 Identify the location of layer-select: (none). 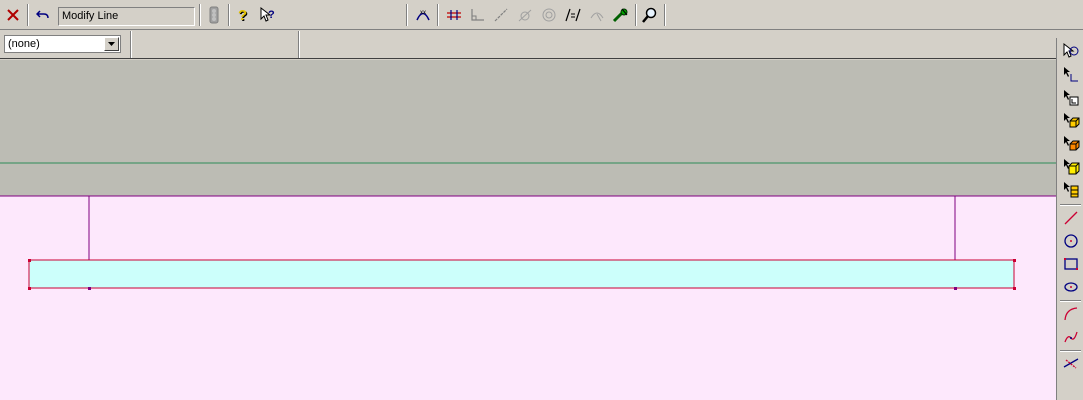
(62, 44).